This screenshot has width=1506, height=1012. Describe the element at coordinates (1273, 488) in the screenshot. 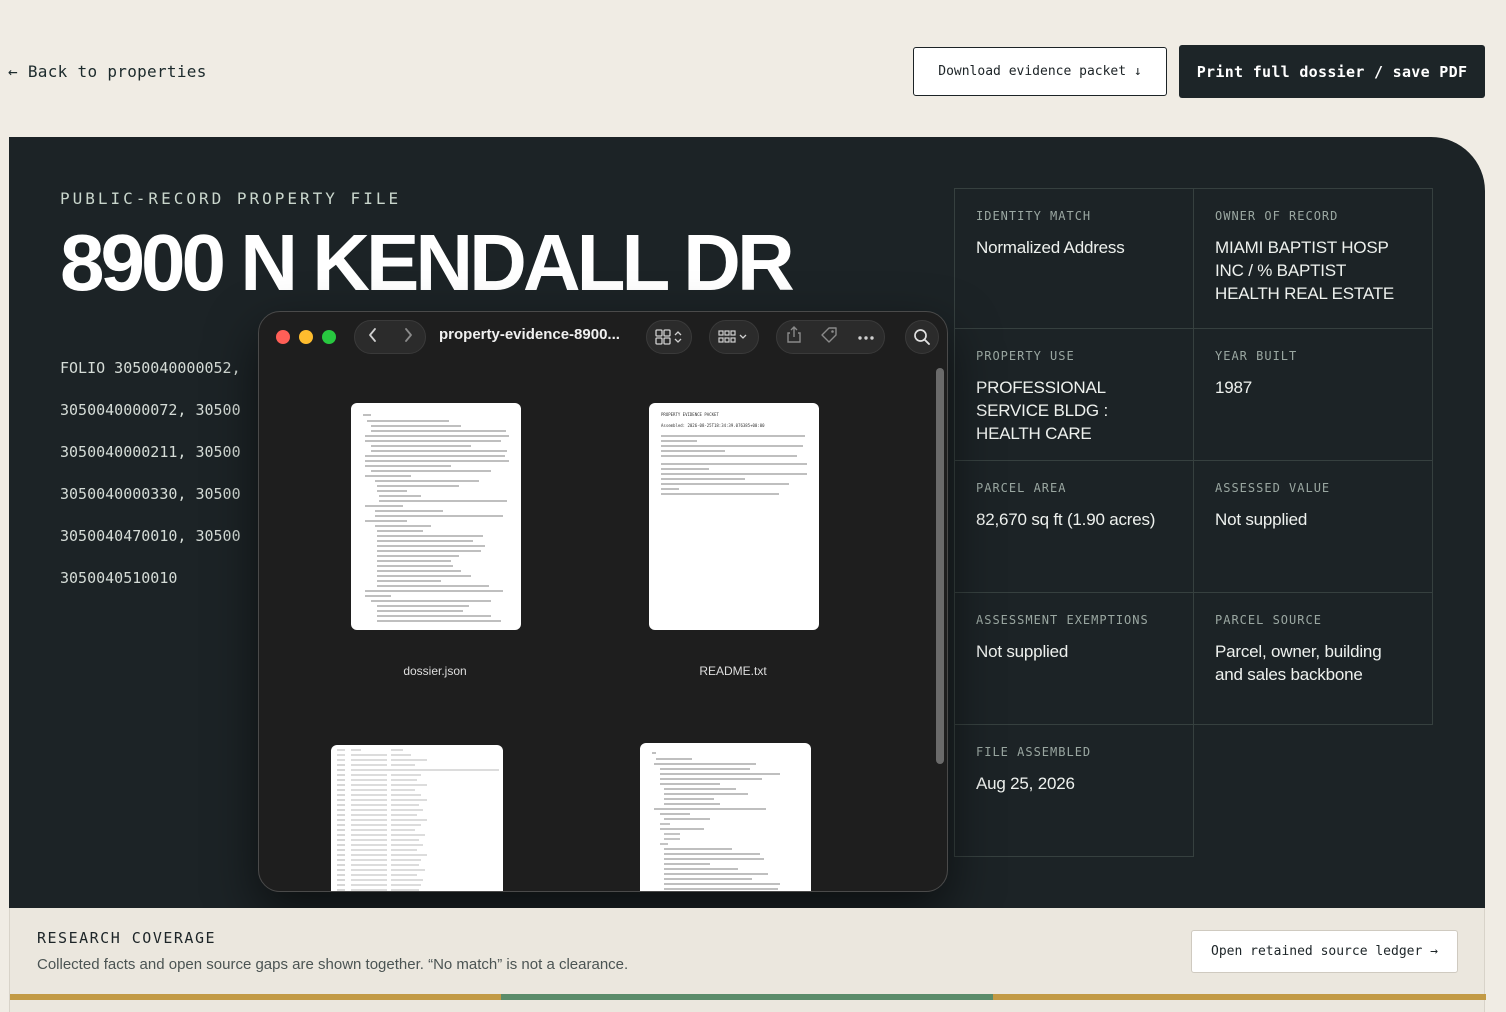

I see `fact-label: ASSESSED VALUE` at that location.